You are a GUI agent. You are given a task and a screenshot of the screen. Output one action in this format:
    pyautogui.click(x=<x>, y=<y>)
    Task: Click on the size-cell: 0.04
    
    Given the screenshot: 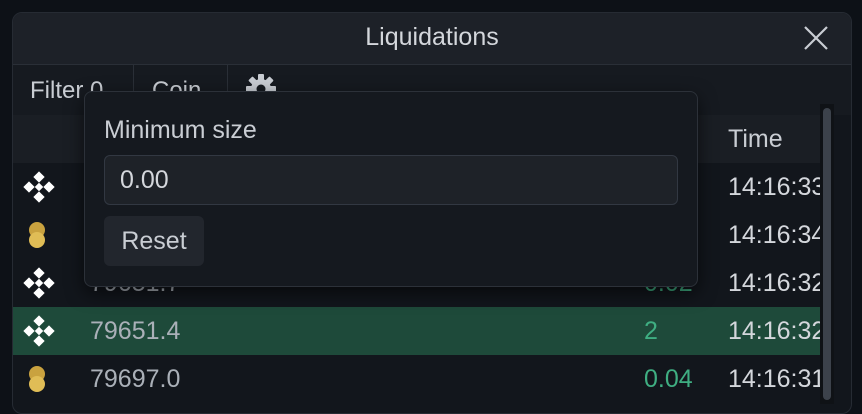 What is the action you would take?
    pyautogui.click(x=668, y=379)
    